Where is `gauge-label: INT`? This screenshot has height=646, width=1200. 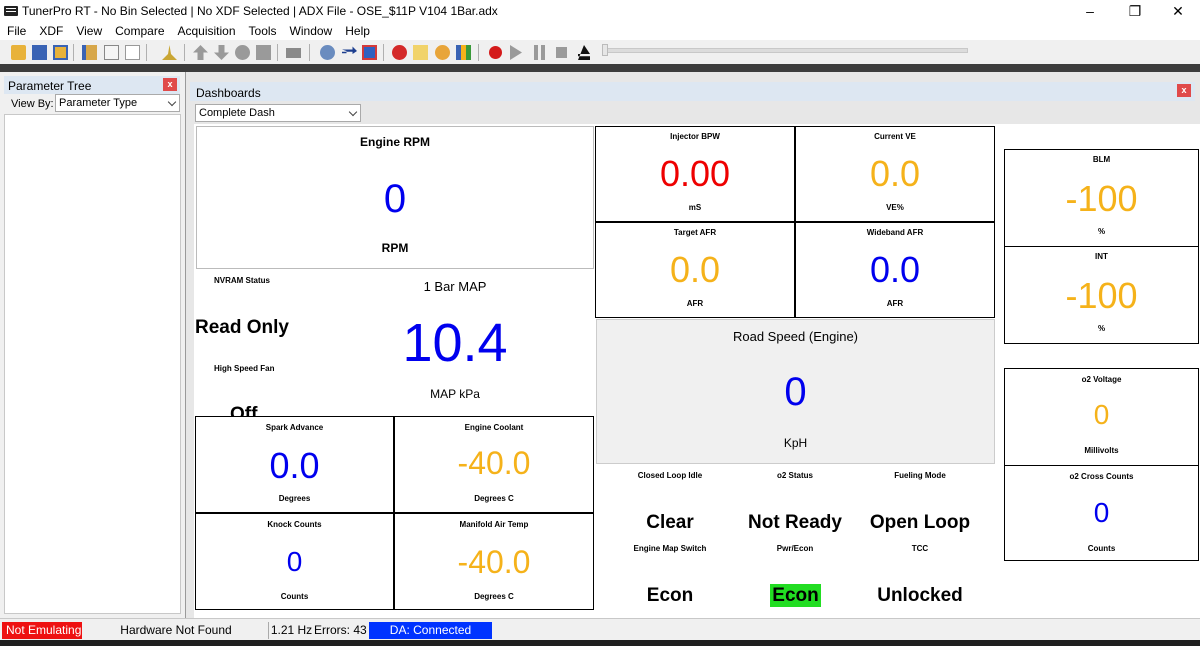
gauge-label: INT is located at coordinates (1101, 256).